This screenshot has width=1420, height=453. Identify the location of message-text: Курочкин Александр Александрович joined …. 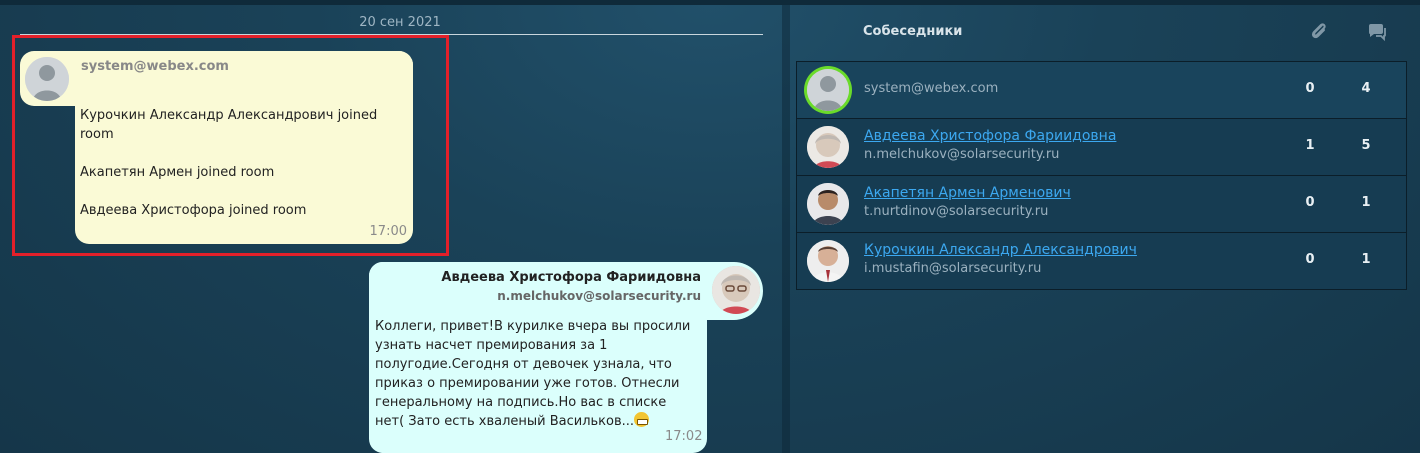
(240, 172).